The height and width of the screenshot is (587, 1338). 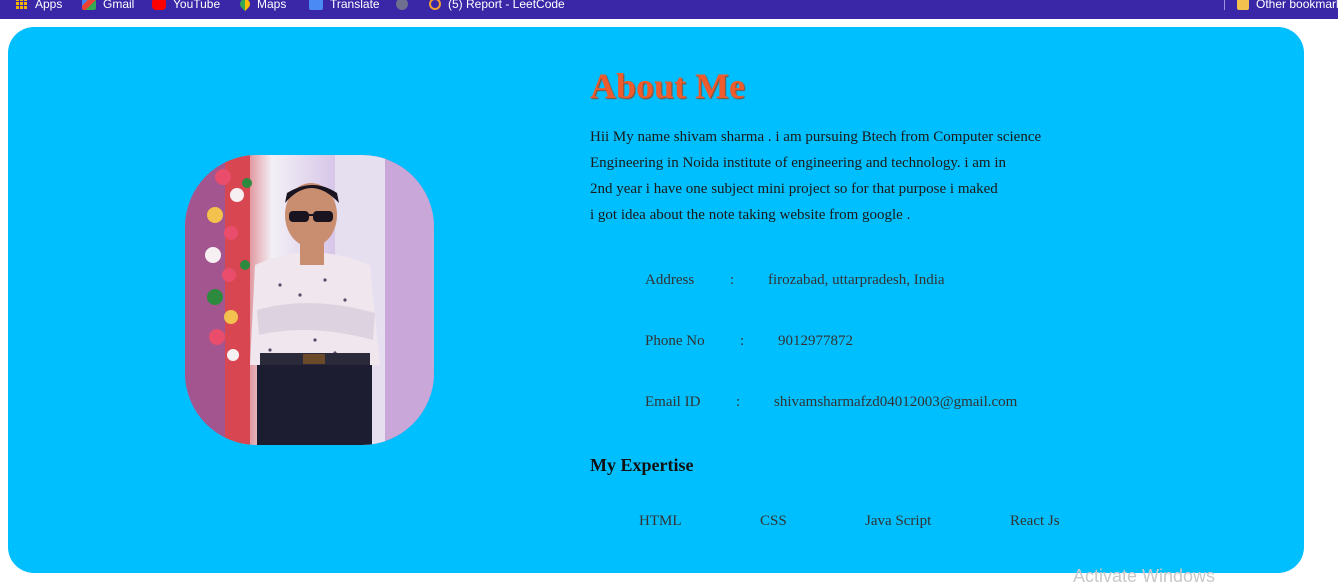 I want to click on page-title: About Me, so click(x=667, y=86).